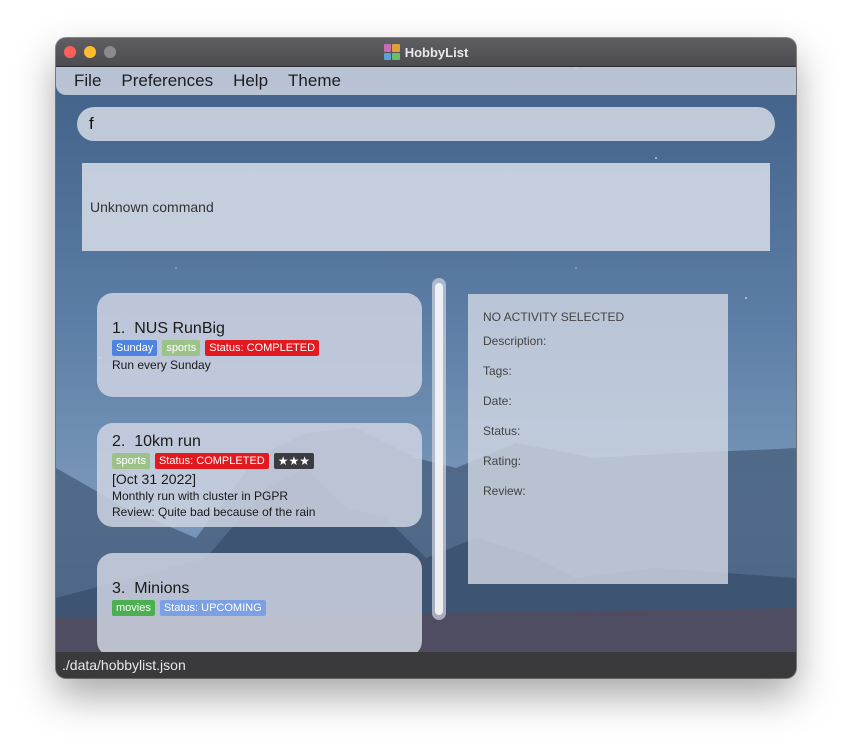 This screenshot has height=752, width=852. I want to click on activity-title: 2. 10km run, so click(156, 441).